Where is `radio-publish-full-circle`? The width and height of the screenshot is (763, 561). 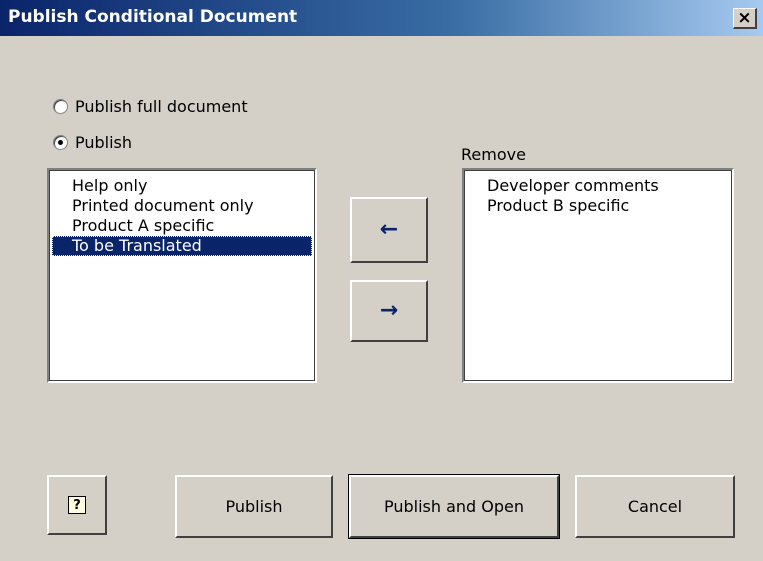
radio-publish-full-circle is located at coordinates (60, 106).